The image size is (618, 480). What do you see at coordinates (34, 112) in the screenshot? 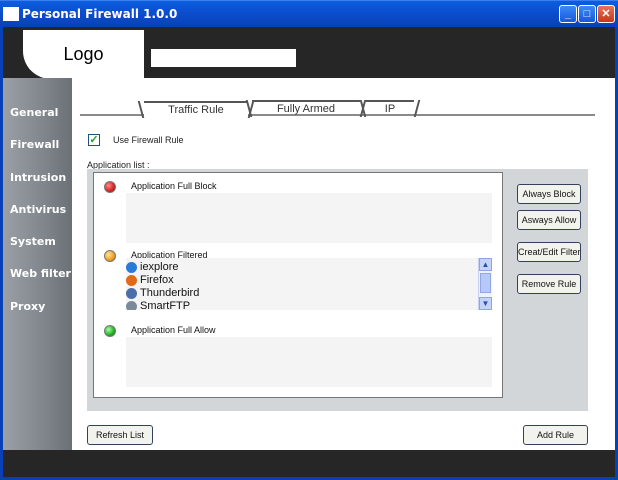
I see `sidebar-item-general: General` at bounding box center [34, 112].